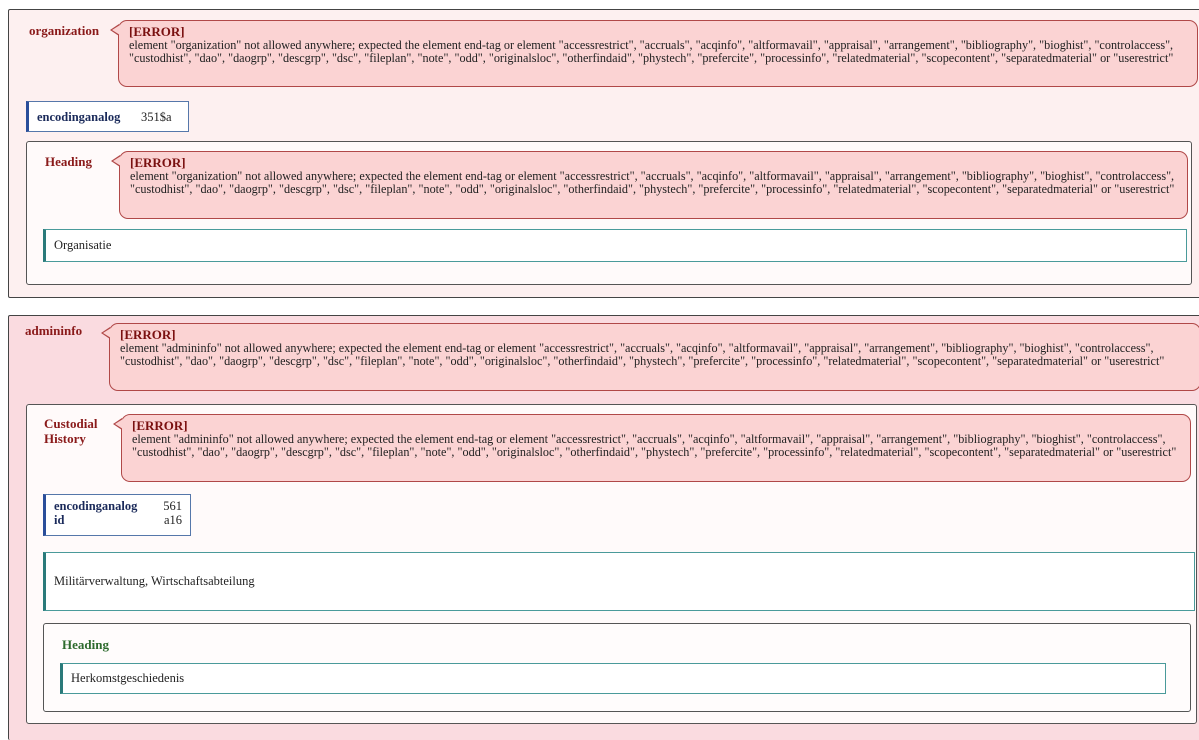 Image resolution: width=1199 pixels, height=740 pixels. Describe the element at coordinates (172, 506) in the screenshot. I see `attribute-value: 561` at that location.